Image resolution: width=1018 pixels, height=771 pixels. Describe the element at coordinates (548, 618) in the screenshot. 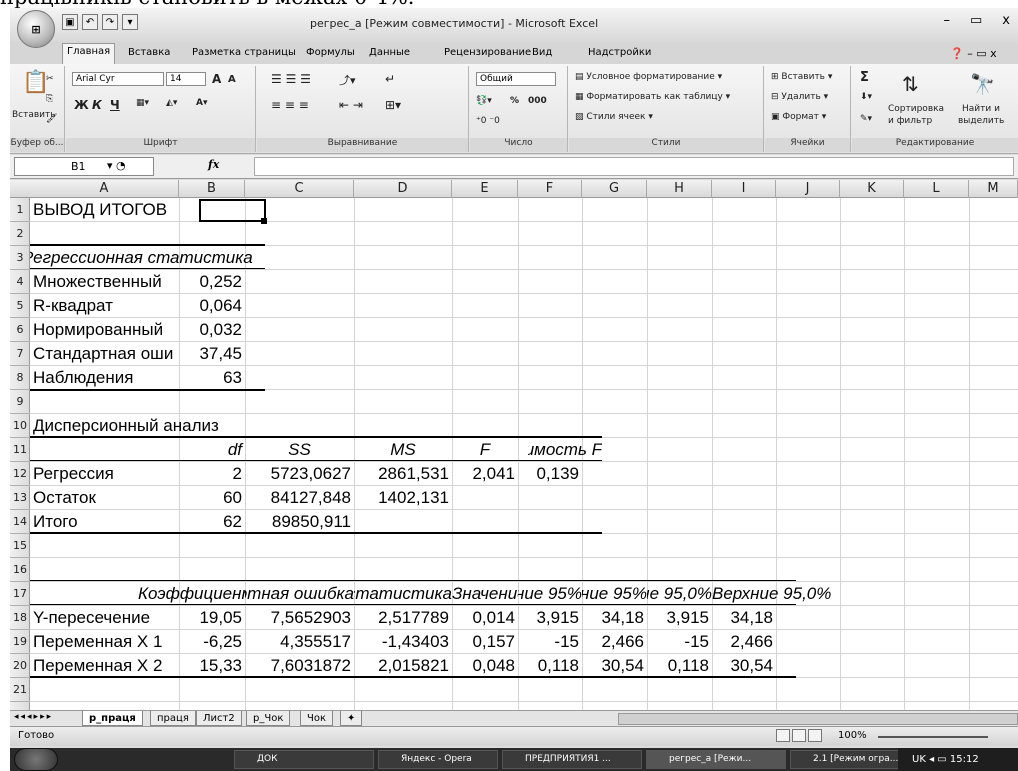

I see `cell-f17: 3,915` at that location.